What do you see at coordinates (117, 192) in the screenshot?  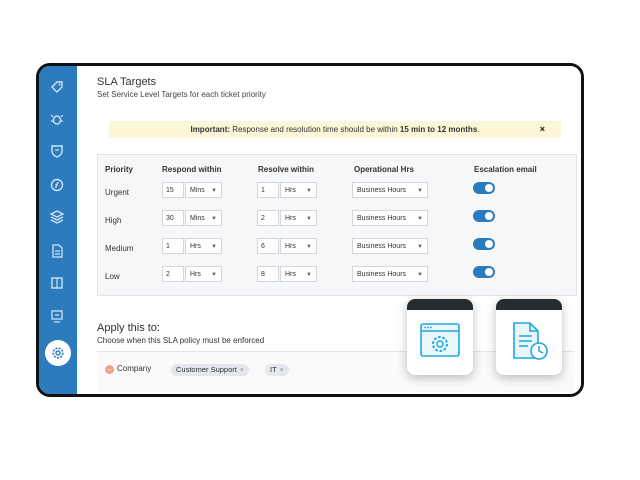 I see `row-priority: Urgent` at bounding box center [117, 192].